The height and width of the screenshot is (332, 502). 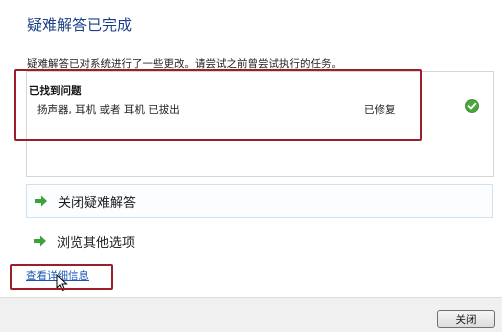 I want to click on dialog-footer, so click(x=251, y=314).